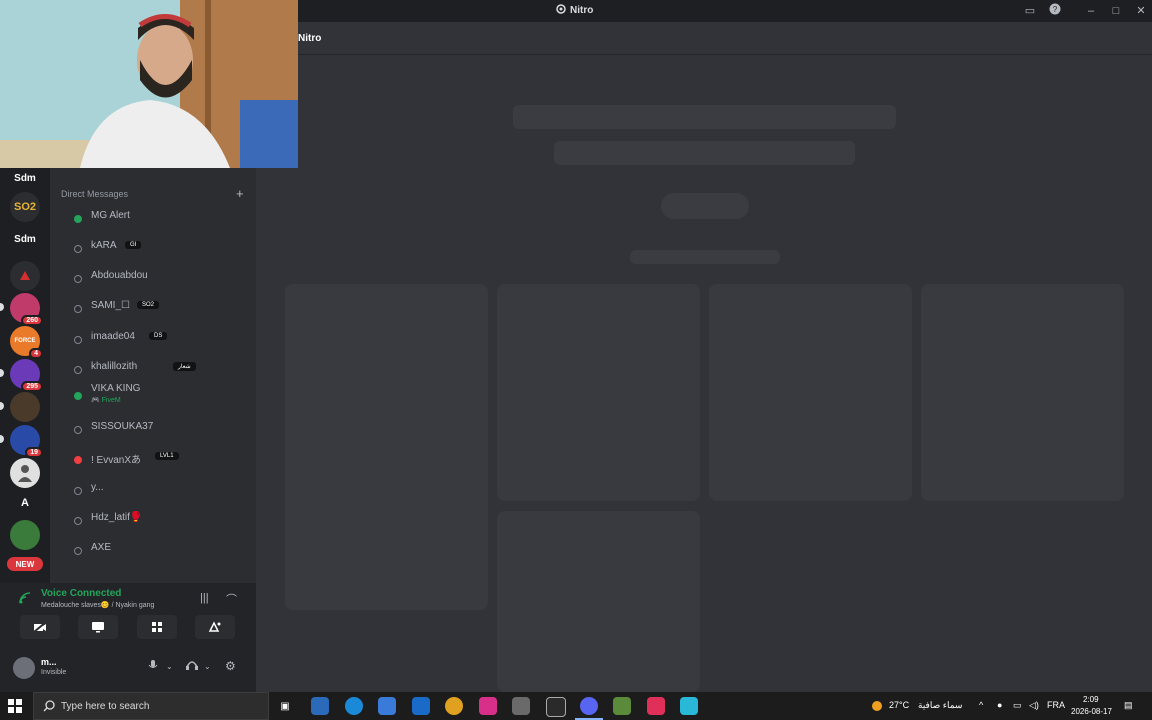 The image size is (1152, 720). What do you see at coordinates (153, 666) in the screenshot?
I see `microphone-icon` at bounding box center [153, 666].